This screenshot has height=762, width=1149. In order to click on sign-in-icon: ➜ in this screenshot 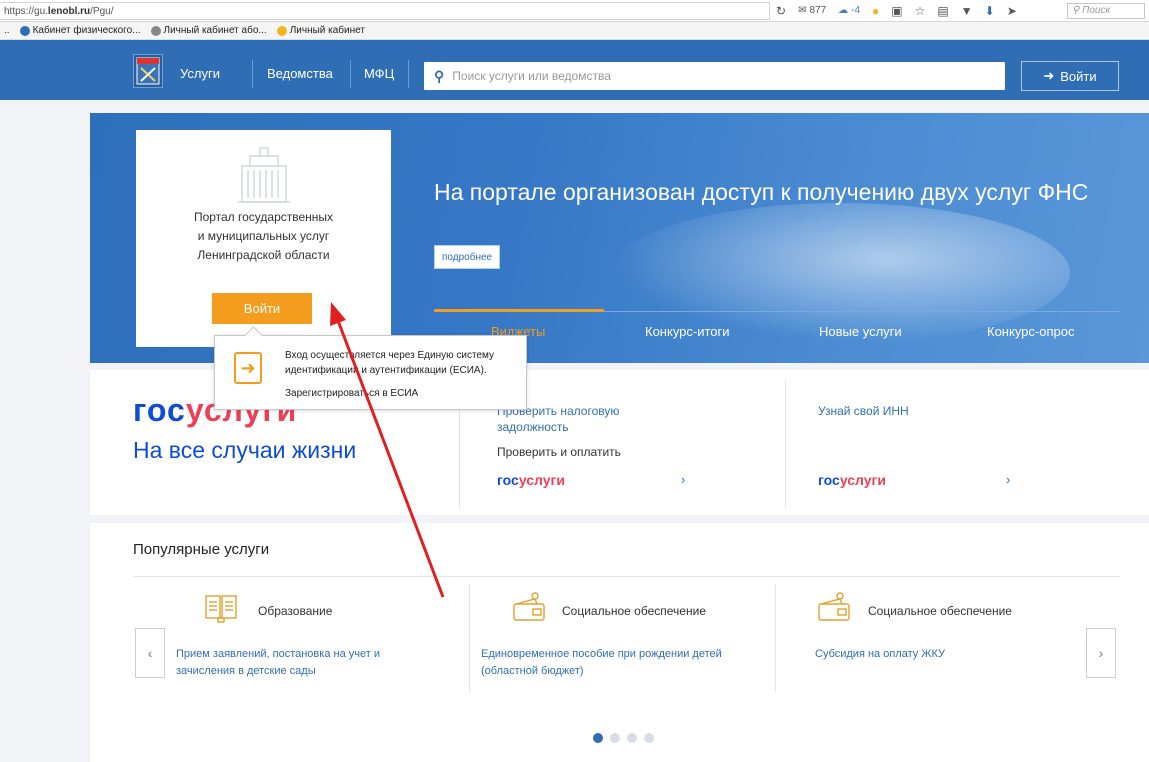, I will do `click(248, 368)`.